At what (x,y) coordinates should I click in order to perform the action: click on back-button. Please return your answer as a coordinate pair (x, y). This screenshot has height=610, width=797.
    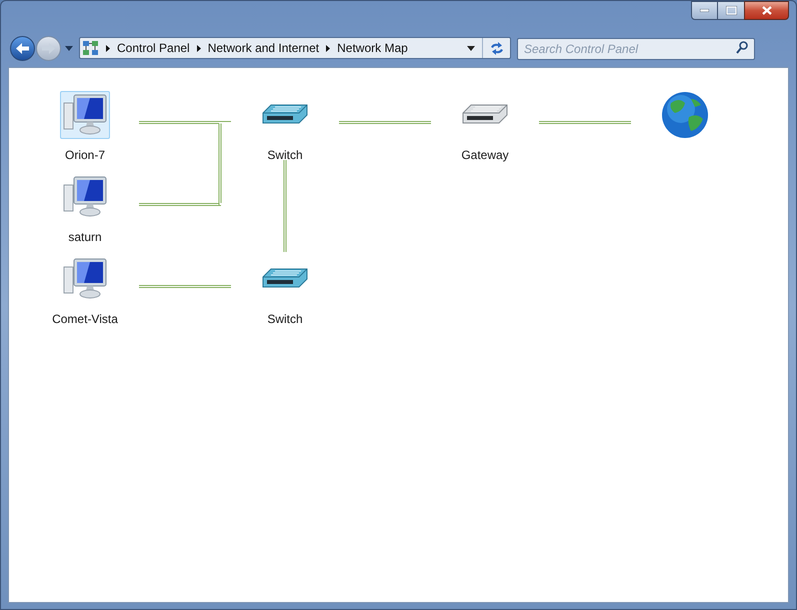
    Looking at the image, I should click on (22, 48).